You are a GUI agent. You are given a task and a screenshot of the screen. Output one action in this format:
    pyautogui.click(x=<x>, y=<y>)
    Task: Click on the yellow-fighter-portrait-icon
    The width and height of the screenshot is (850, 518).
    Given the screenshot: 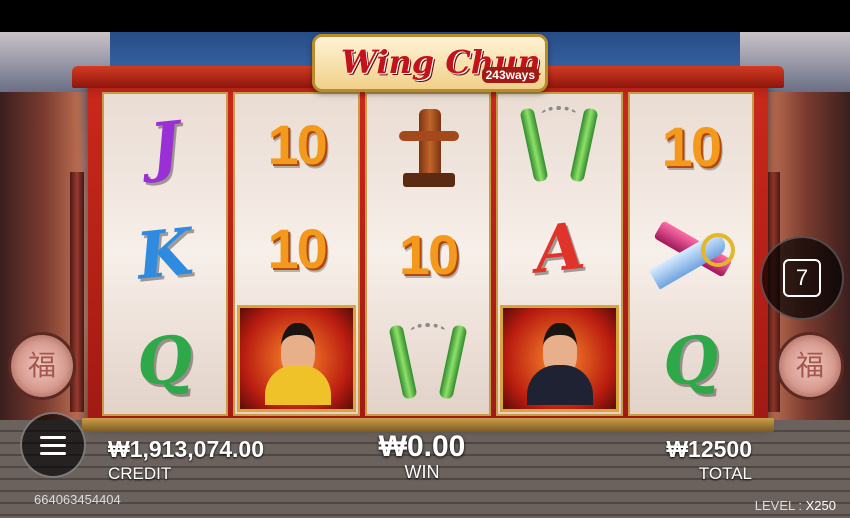 What is the action you would take?
    pyautogui.click(x=297, y=360)
    